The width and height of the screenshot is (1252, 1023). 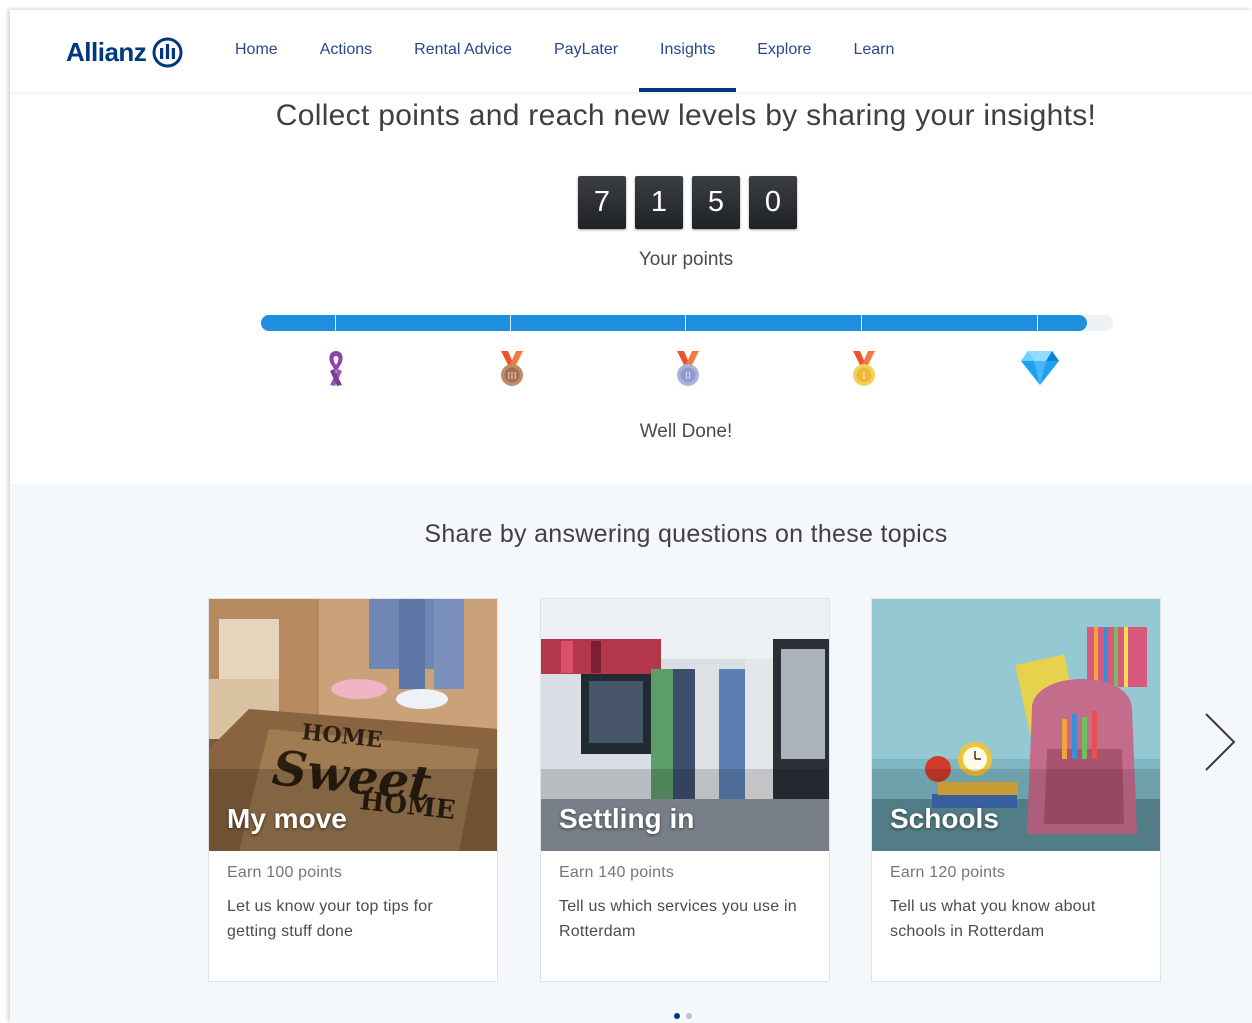 What do you see at coordinates (688, 51) in the screenshot?
I see `nav-insights: Insights` at bounding box center [688, 51].